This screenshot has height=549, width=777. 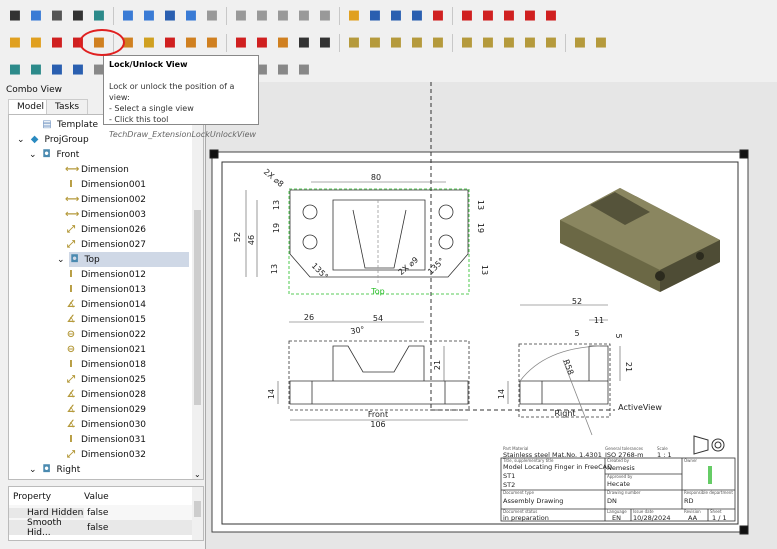 I want to click on view-label-front: Front, so click(x=378, y=414).